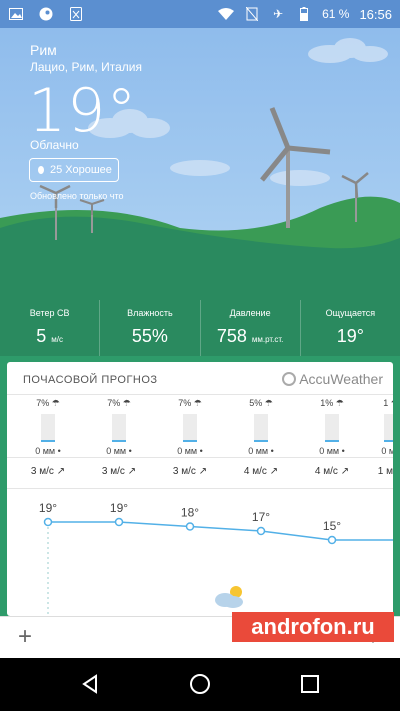 The width and height of the screenshot is (400, 711). Describe the element at coordinates (43, 50) in the screenshot. I see `city-name: Рим` at that location.